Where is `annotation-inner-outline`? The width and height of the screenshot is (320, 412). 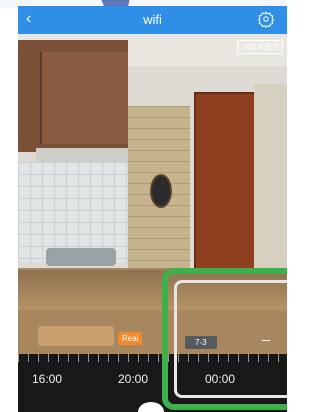
annotation-inner-outline is located at coordinates (230, 339).